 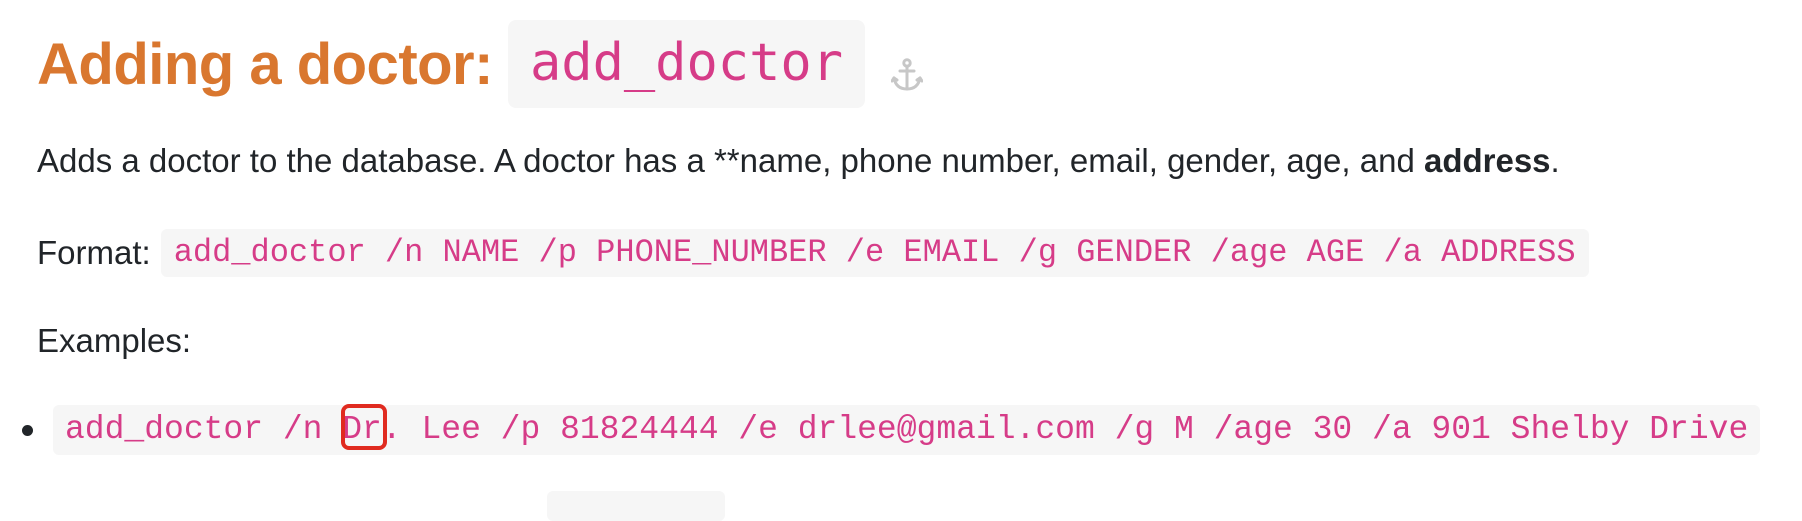 I want to click on next-code-pill, so click(x=636, y=506).